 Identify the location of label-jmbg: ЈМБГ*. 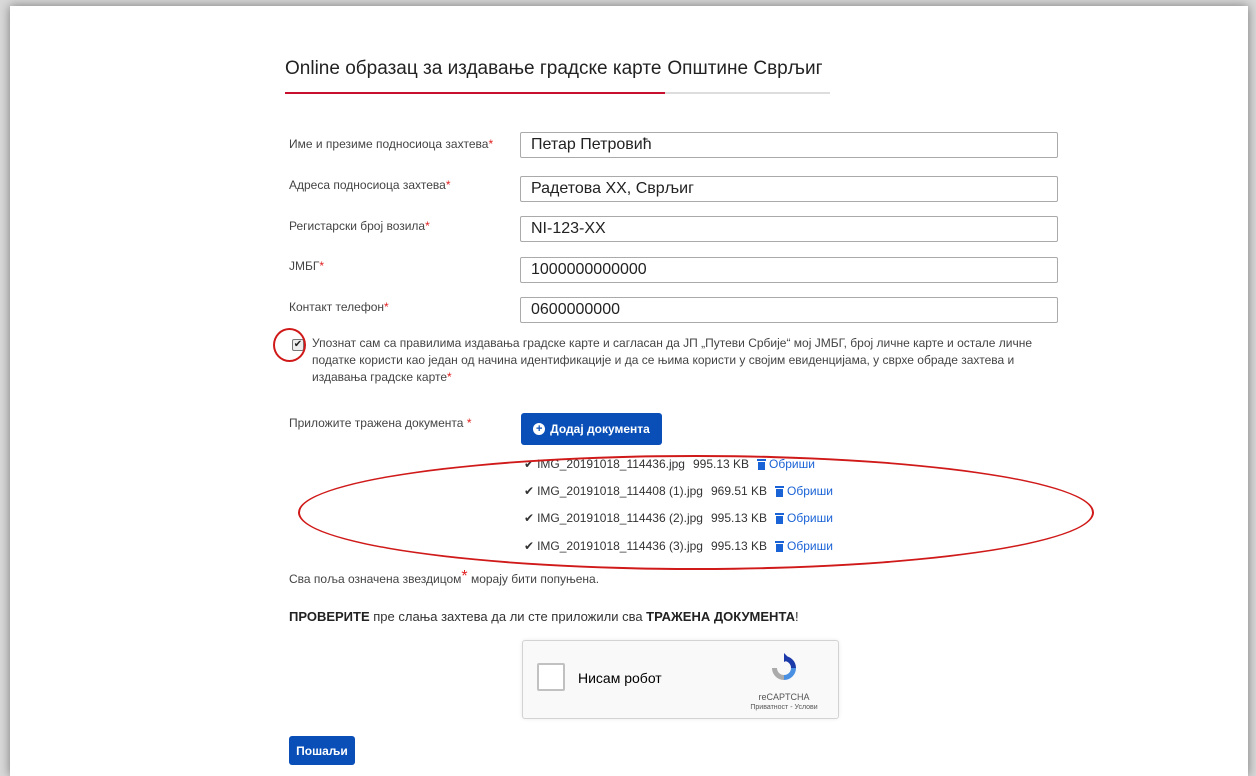
(306, 266).